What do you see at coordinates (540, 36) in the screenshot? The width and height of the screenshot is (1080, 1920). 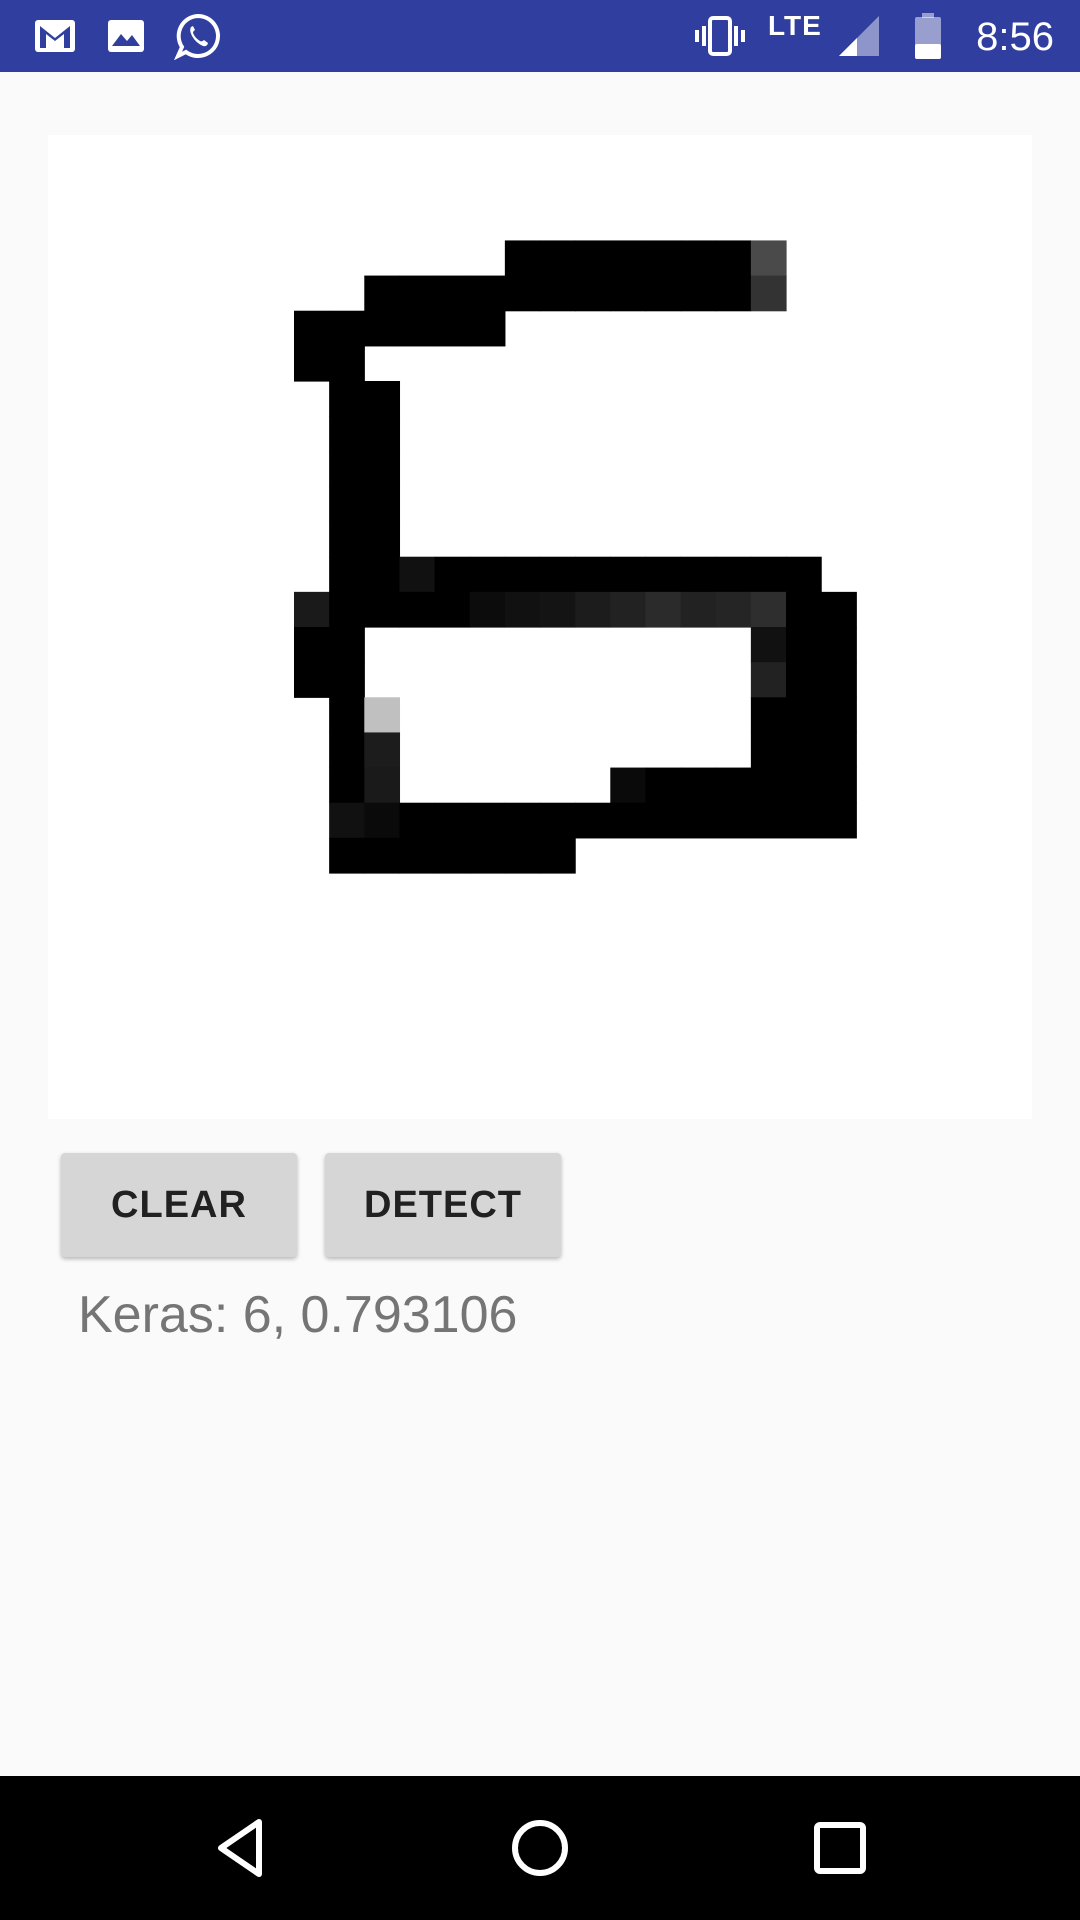 I see `status-bar: LTE 8:56` at bounding box center [540, 36].